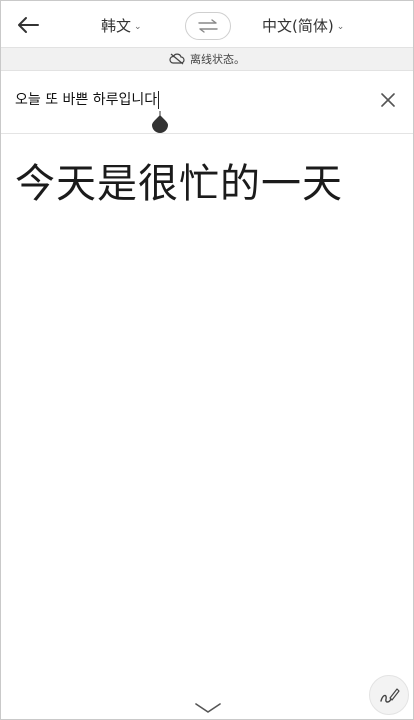  I want to click on source-language-selector: 韩文 ⌄, so click(121, 26).